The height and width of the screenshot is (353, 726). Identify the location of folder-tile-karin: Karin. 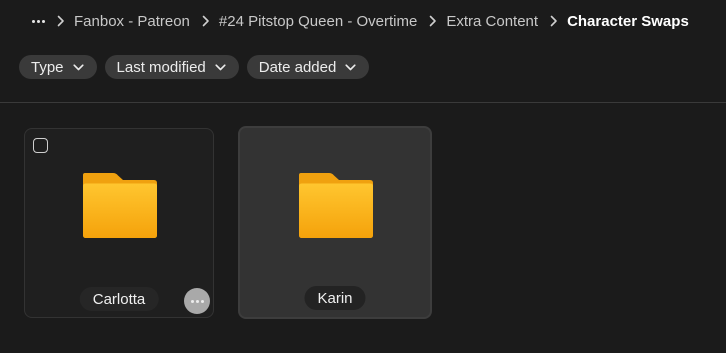
(335, 222).